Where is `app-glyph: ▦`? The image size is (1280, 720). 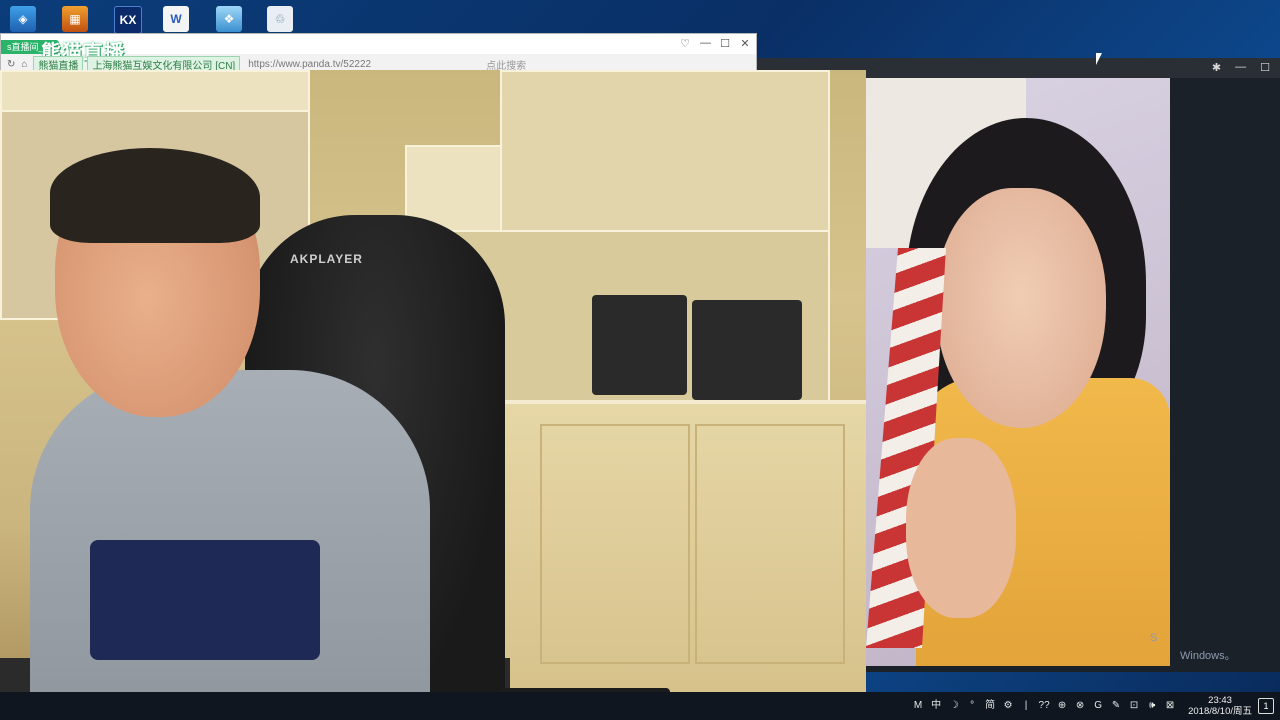 app-glyph: ▦ is located at coordinates (75, 19).